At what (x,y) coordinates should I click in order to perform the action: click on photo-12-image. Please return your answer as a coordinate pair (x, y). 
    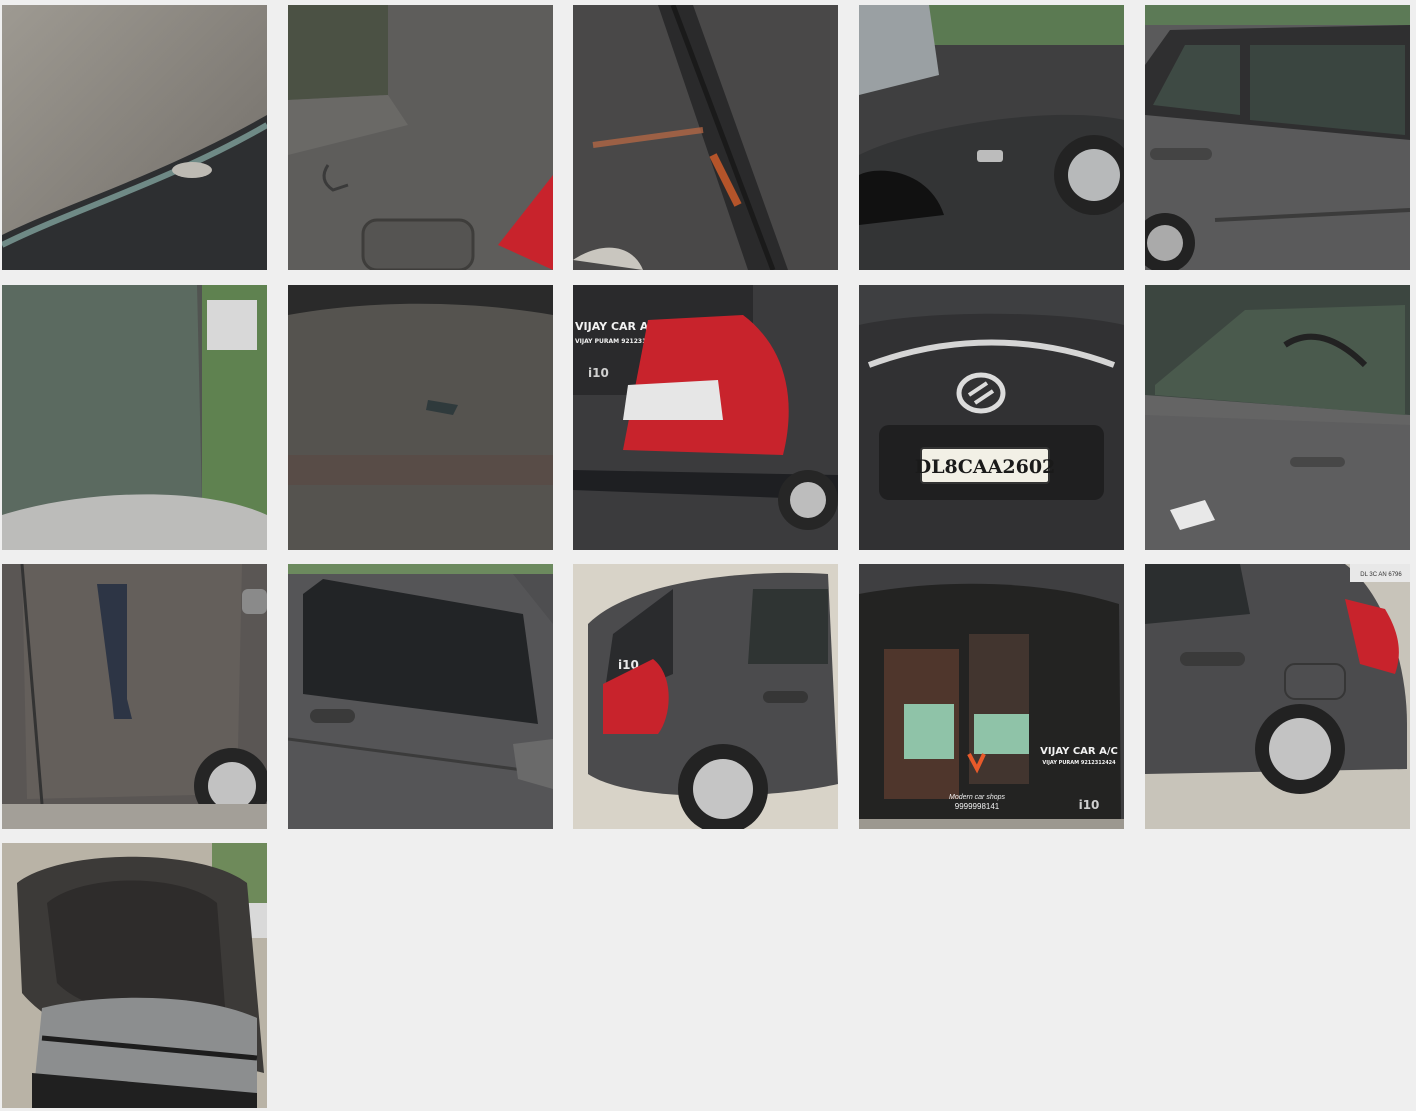
    Looking at the image, I should click on (420, 696).